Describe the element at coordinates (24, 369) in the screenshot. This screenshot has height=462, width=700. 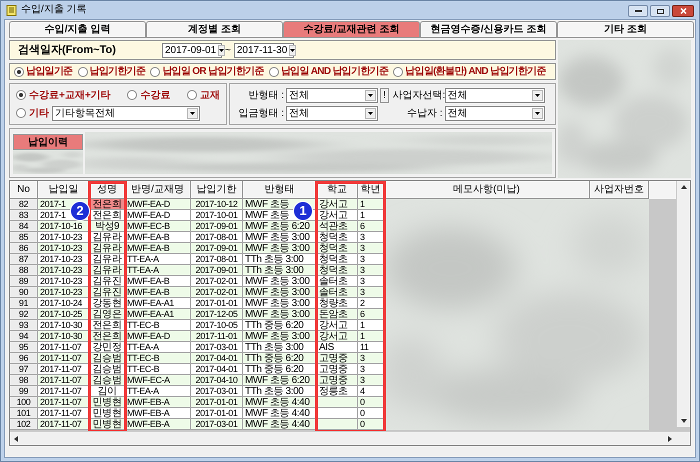
I see `table-cell: 97` at that location.